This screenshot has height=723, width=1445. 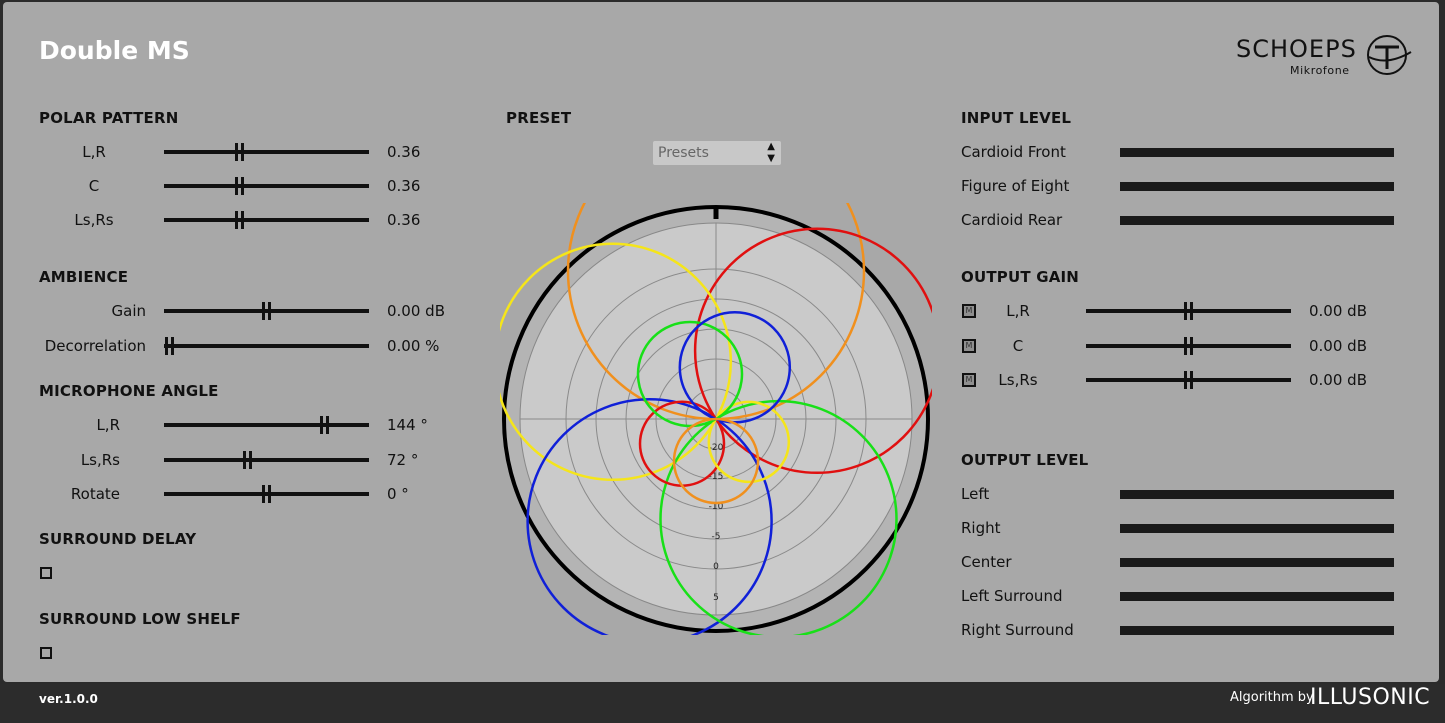 I want to click on polar-pattern-c-value: 0.36, so click(x=404, y=186).